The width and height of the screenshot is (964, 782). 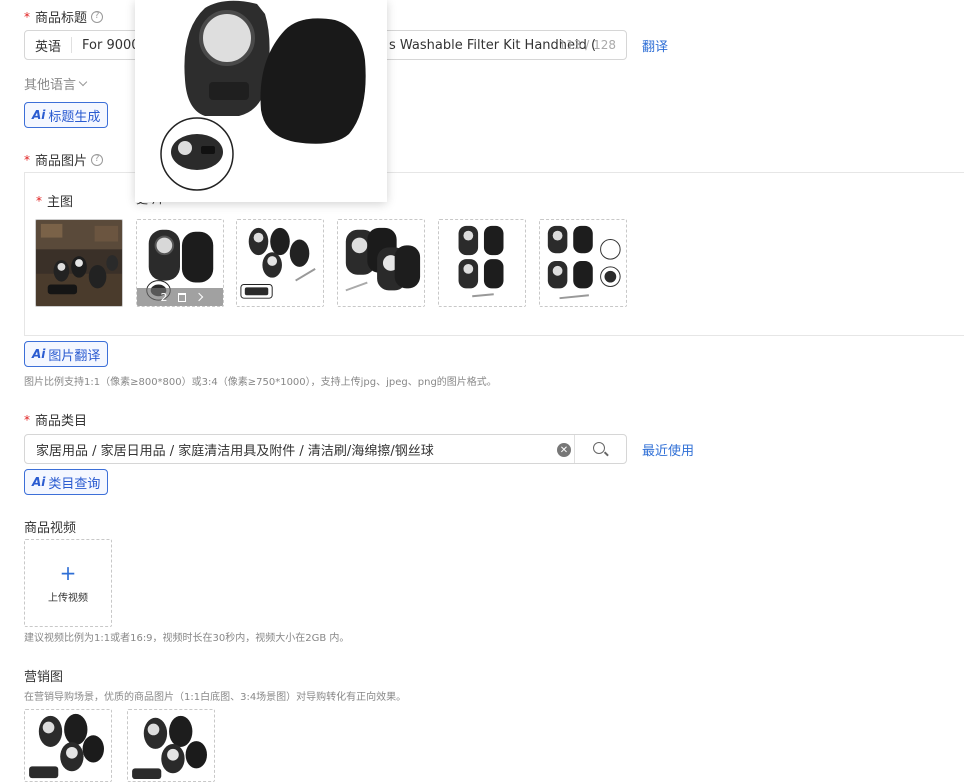 I want to click on title-label-text: 商品标题, so click(x=61, y=18).